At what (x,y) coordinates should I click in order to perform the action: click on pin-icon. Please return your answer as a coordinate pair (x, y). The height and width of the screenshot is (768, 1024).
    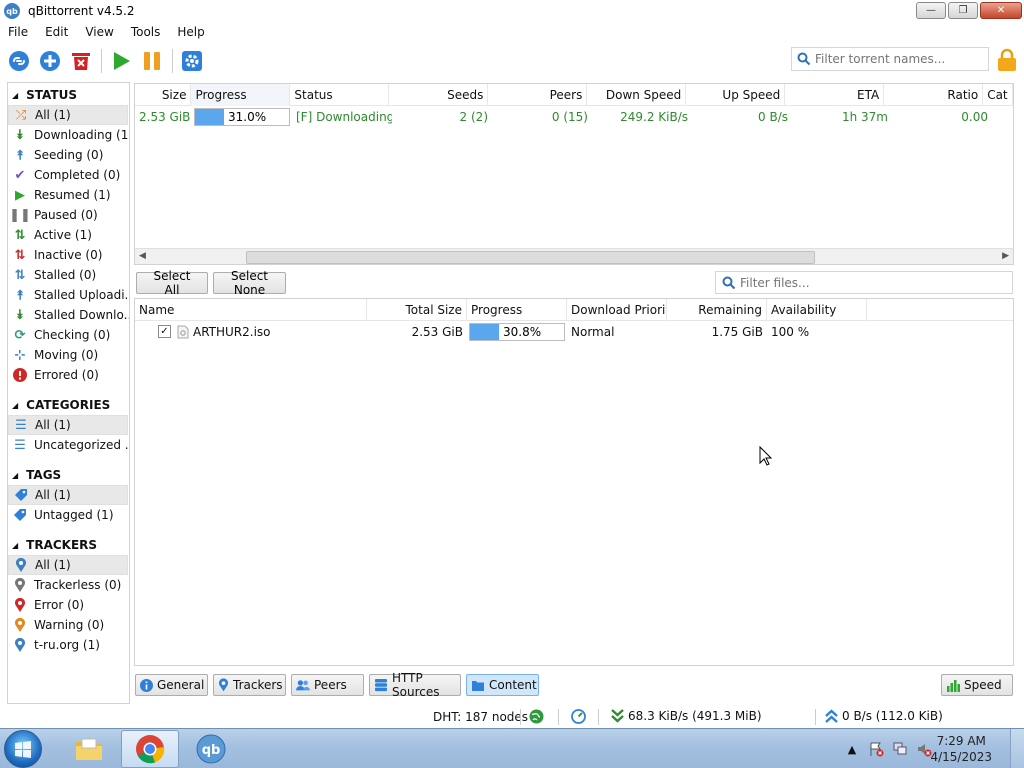
    Looking at the image, I should click on (20, 625).